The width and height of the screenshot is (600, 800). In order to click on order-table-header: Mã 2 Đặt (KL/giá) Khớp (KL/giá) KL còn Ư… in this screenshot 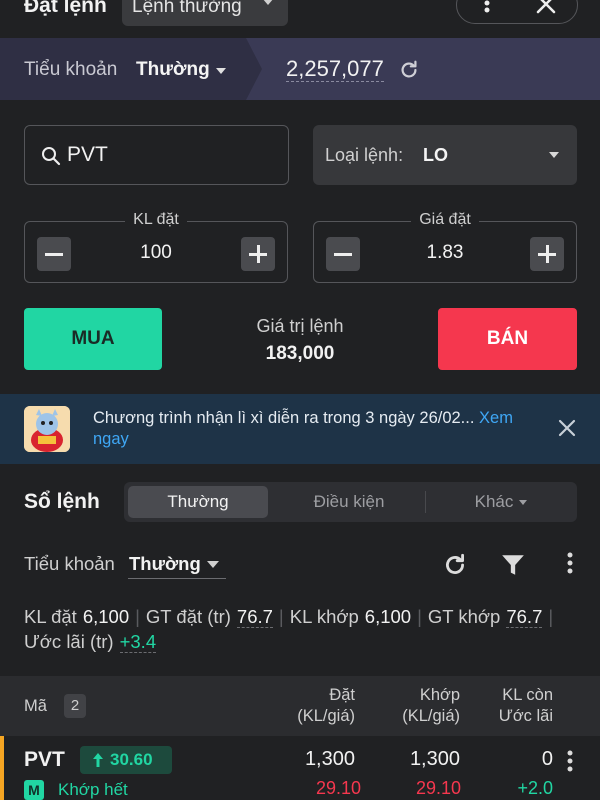, I will do `click(300, 706)`.